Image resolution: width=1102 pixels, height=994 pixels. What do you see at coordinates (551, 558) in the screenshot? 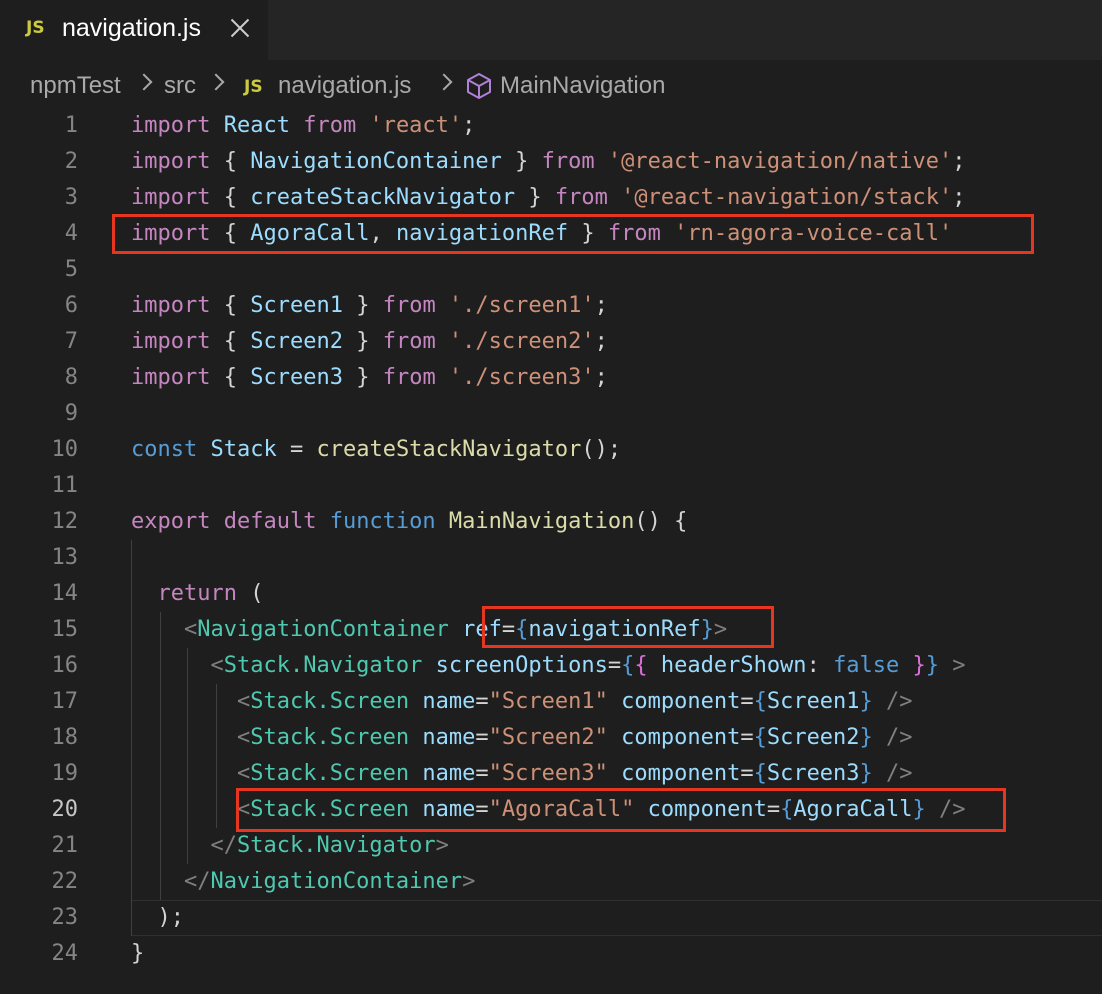
I see `code-line: 13` at bounding box center [551, 558].